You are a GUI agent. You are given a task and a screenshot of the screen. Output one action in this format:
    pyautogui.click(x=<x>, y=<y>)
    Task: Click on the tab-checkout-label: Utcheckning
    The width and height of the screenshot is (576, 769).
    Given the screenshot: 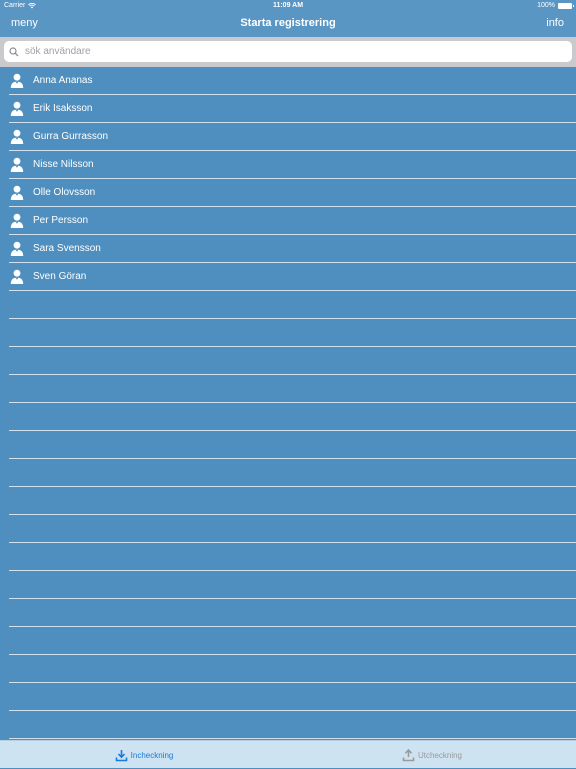 What is the action you would take?
    pyautogui.click(x=440, y=755)
    